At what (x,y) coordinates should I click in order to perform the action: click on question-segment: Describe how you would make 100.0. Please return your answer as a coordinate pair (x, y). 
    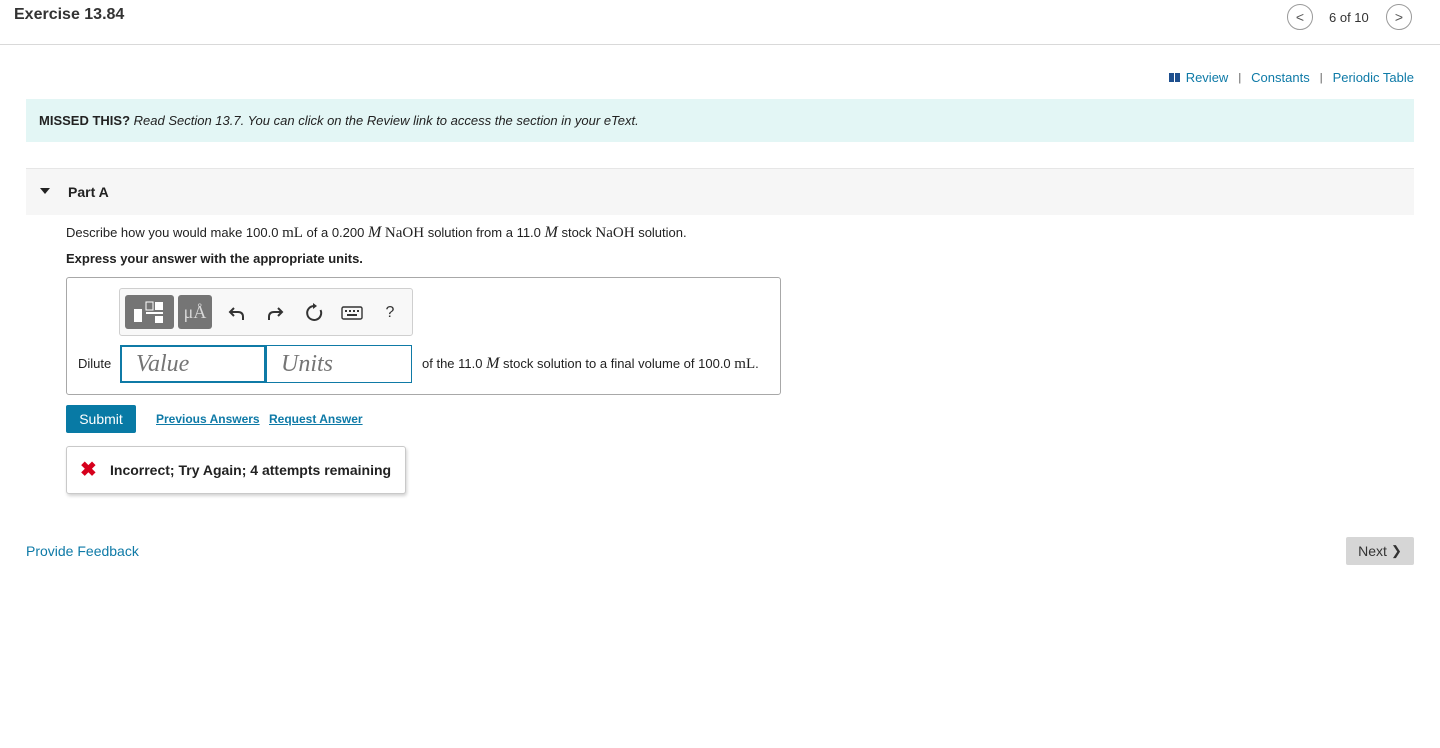
    Looking at the image, I should click on (174, 232).